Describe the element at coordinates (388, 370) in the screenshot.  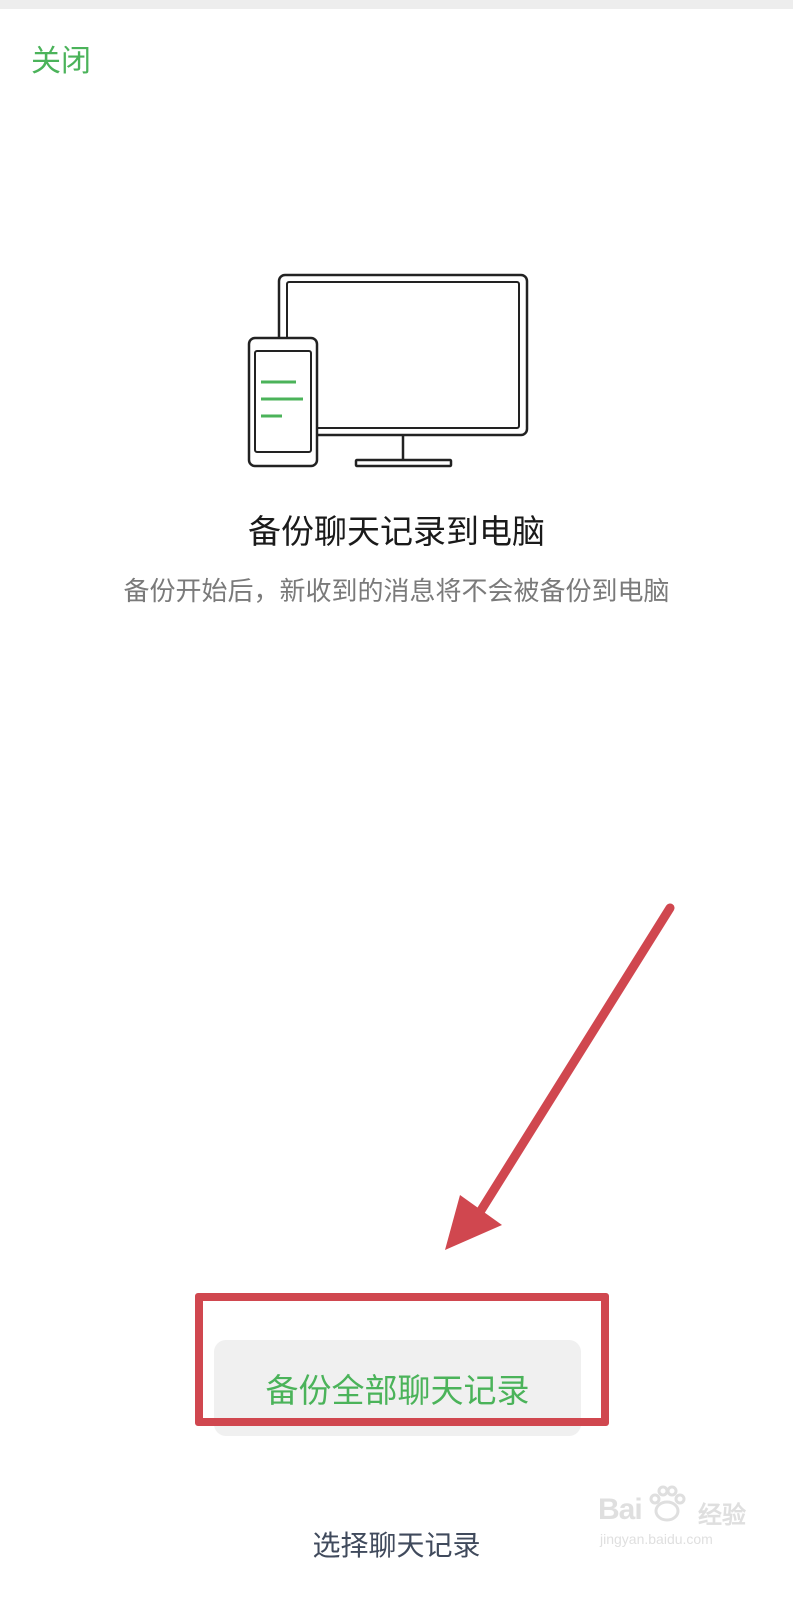
I see `phone-to-computer-icon` at that location.